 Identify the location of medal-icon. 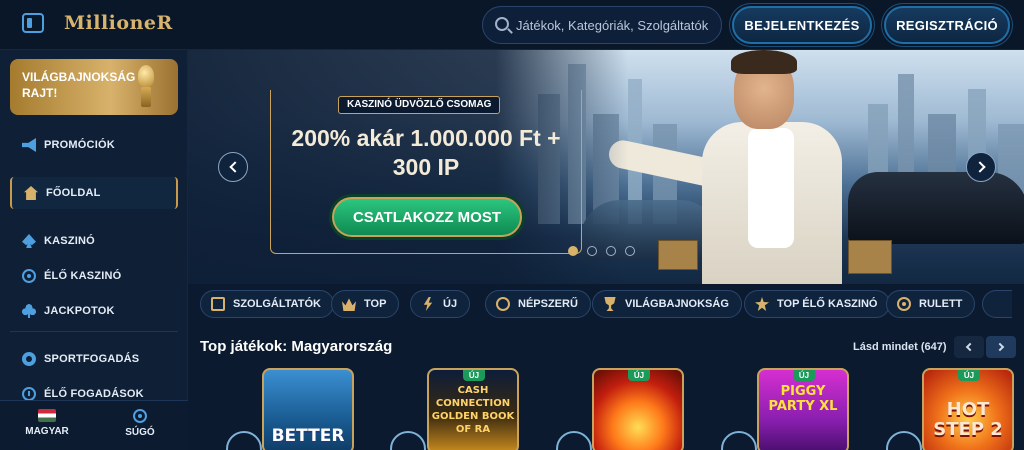
(503, 304).